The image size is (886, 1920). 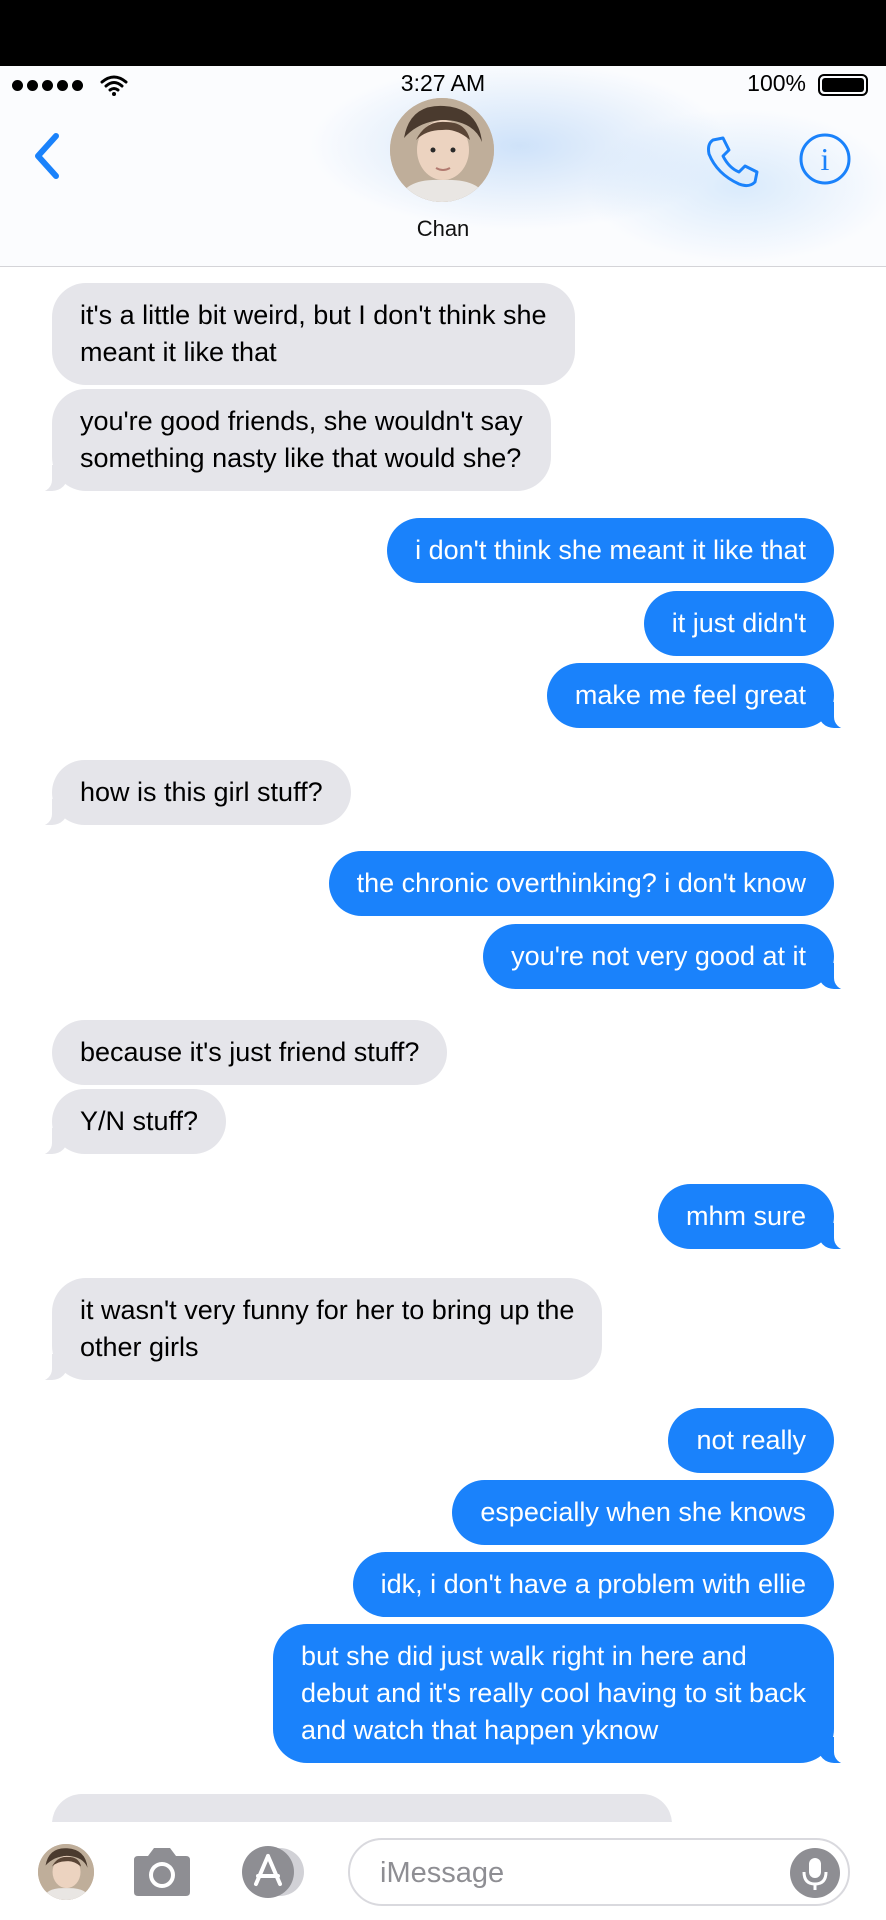 What do you see at coordinates (442, 150) in the screenshot?
I see `contact-avatar` at bounding box center [442, 150].